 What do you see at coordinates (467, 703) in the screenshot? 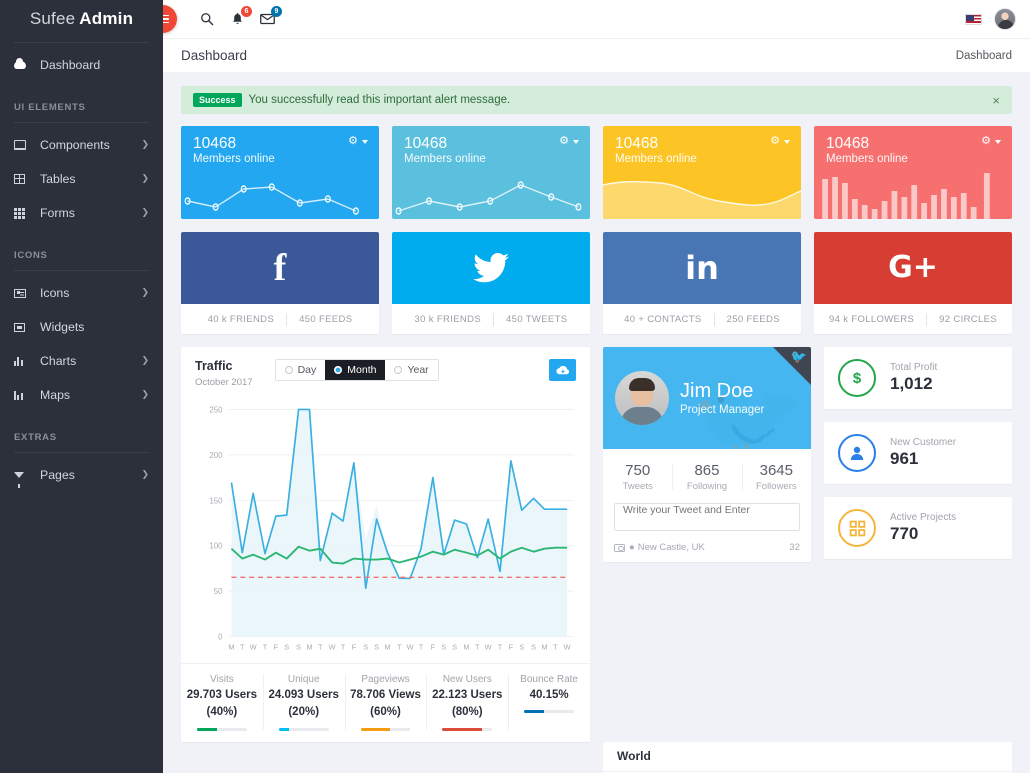
I see `traffic-stat-new-users: New Users 22.123 Users (80%)` at bounding box center [467, 703].